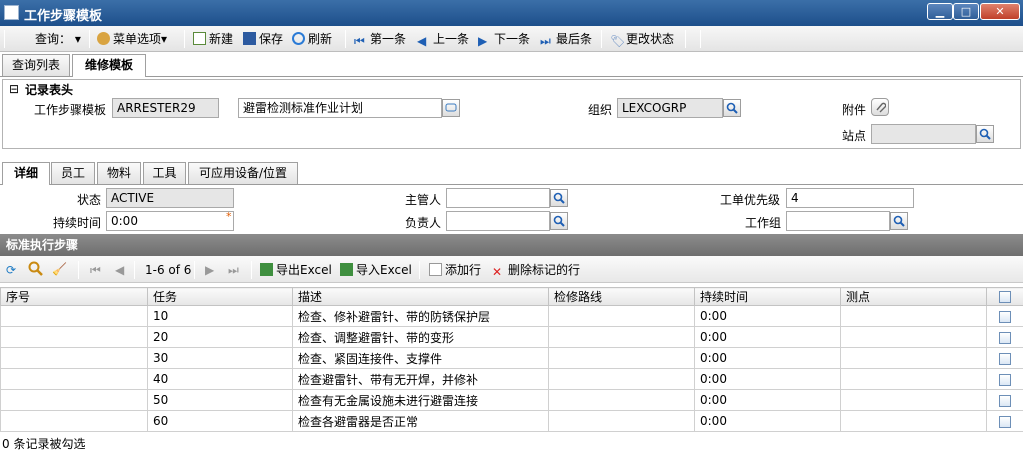  Describe the element at coordinates (95, 270) in the screenshot. I see `grid-first-page-icon: ⏮` at that location.